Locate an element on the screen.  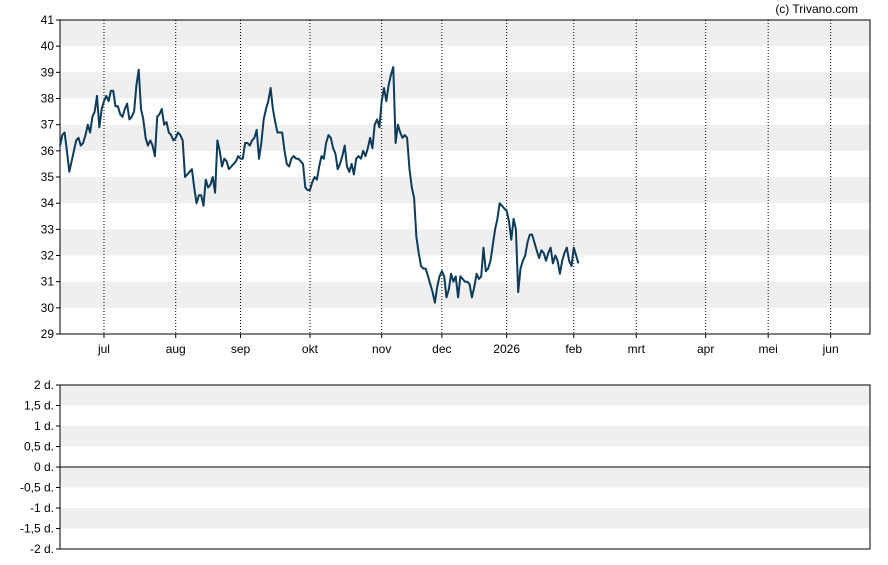
y-tick-label: 38 is located at coordinates (48, 99).